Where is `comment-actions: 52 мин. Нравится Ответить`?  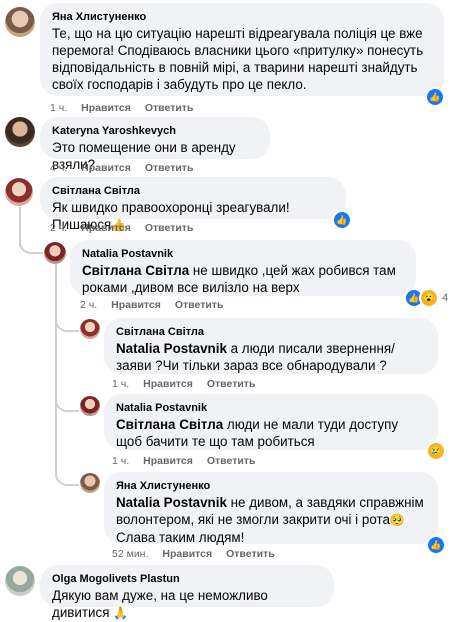 comment-actions: 52 мин. Нравится Ответить is located at coordinates (193, 554).